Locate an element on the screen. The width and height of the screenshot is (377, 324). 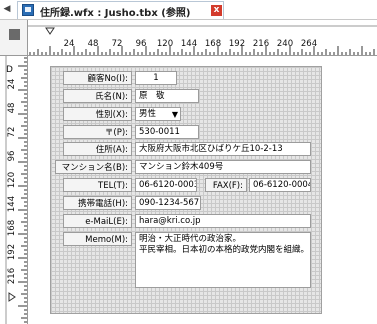
vertical-ruler-graphic: 24 48 72 96 120 144 168 192 216 D is located at coordinates (16, 190).